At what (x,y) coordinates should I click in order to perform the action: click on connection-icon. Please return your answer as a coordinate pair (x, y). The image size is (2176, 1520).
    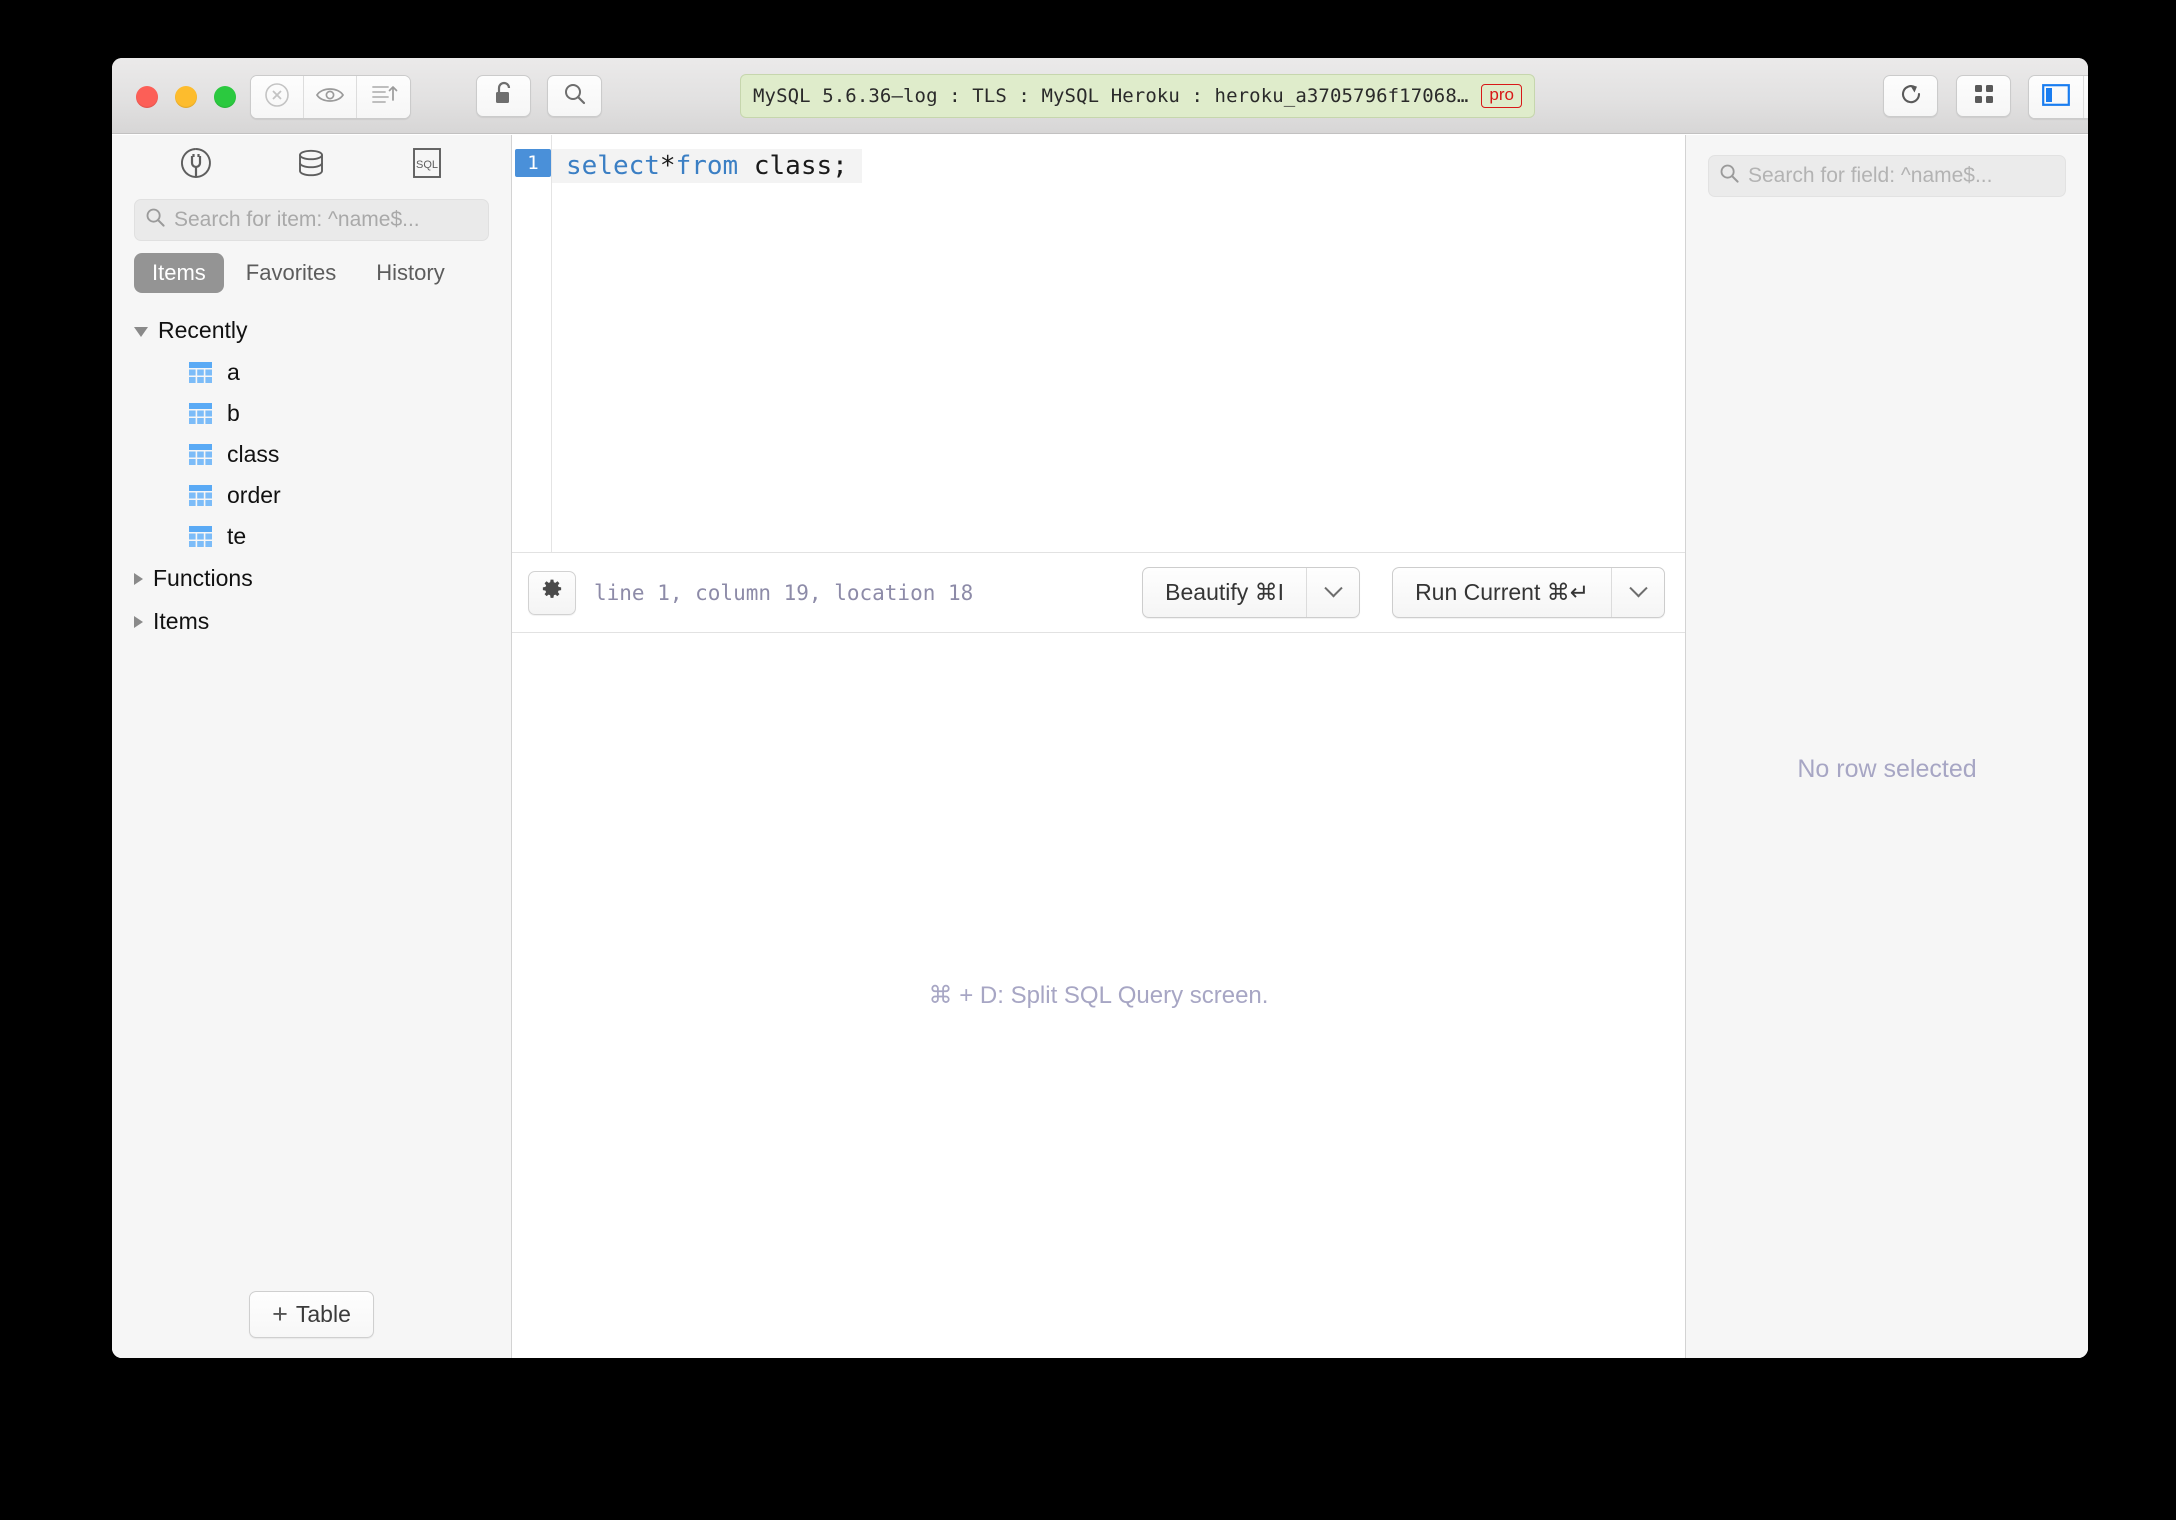
    Looking at the image, I should click on (196, 165).